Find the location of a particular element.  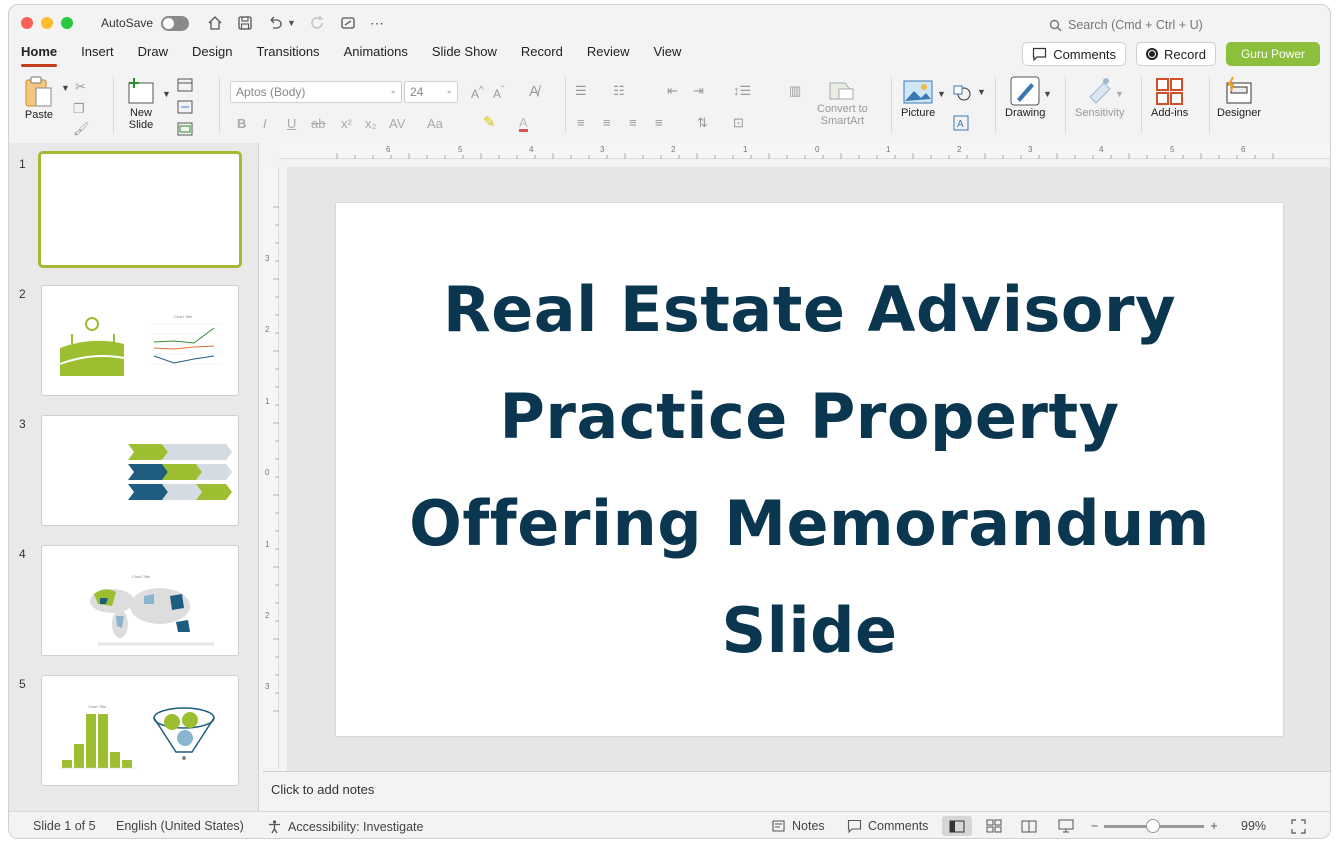

format-painter-icon: 🖌 is located at coordinates (81, 129).